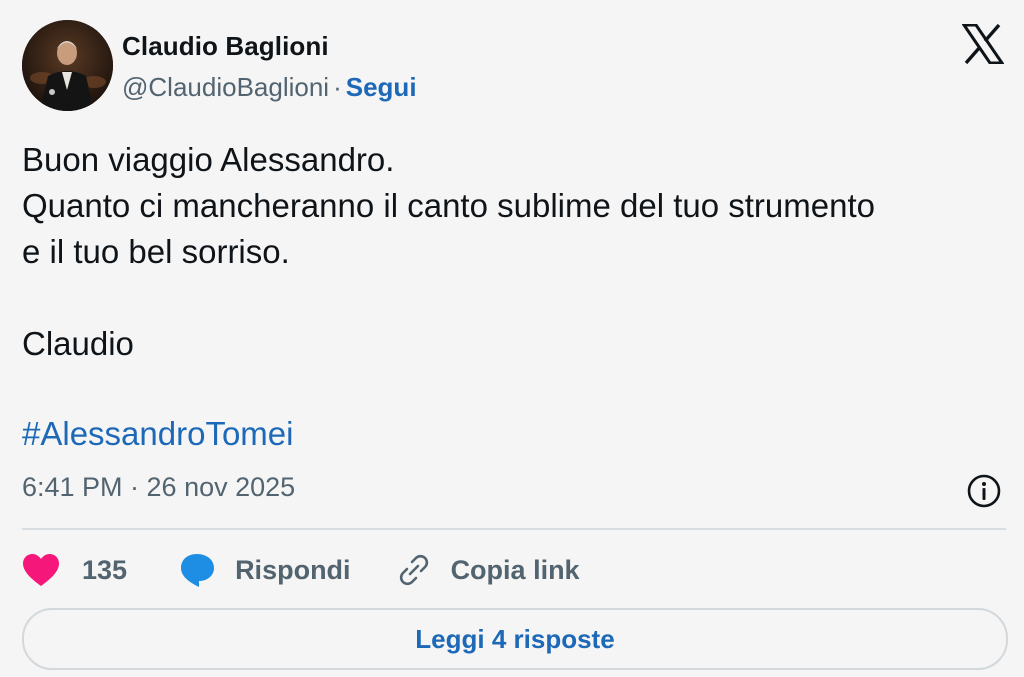 Image resolution: width=1024 pixels, height=677 pixels. Describe the element at coordinates (225, 87) in the screenshot. I see `author-handle: @ClaudioBaglioni` at that location.